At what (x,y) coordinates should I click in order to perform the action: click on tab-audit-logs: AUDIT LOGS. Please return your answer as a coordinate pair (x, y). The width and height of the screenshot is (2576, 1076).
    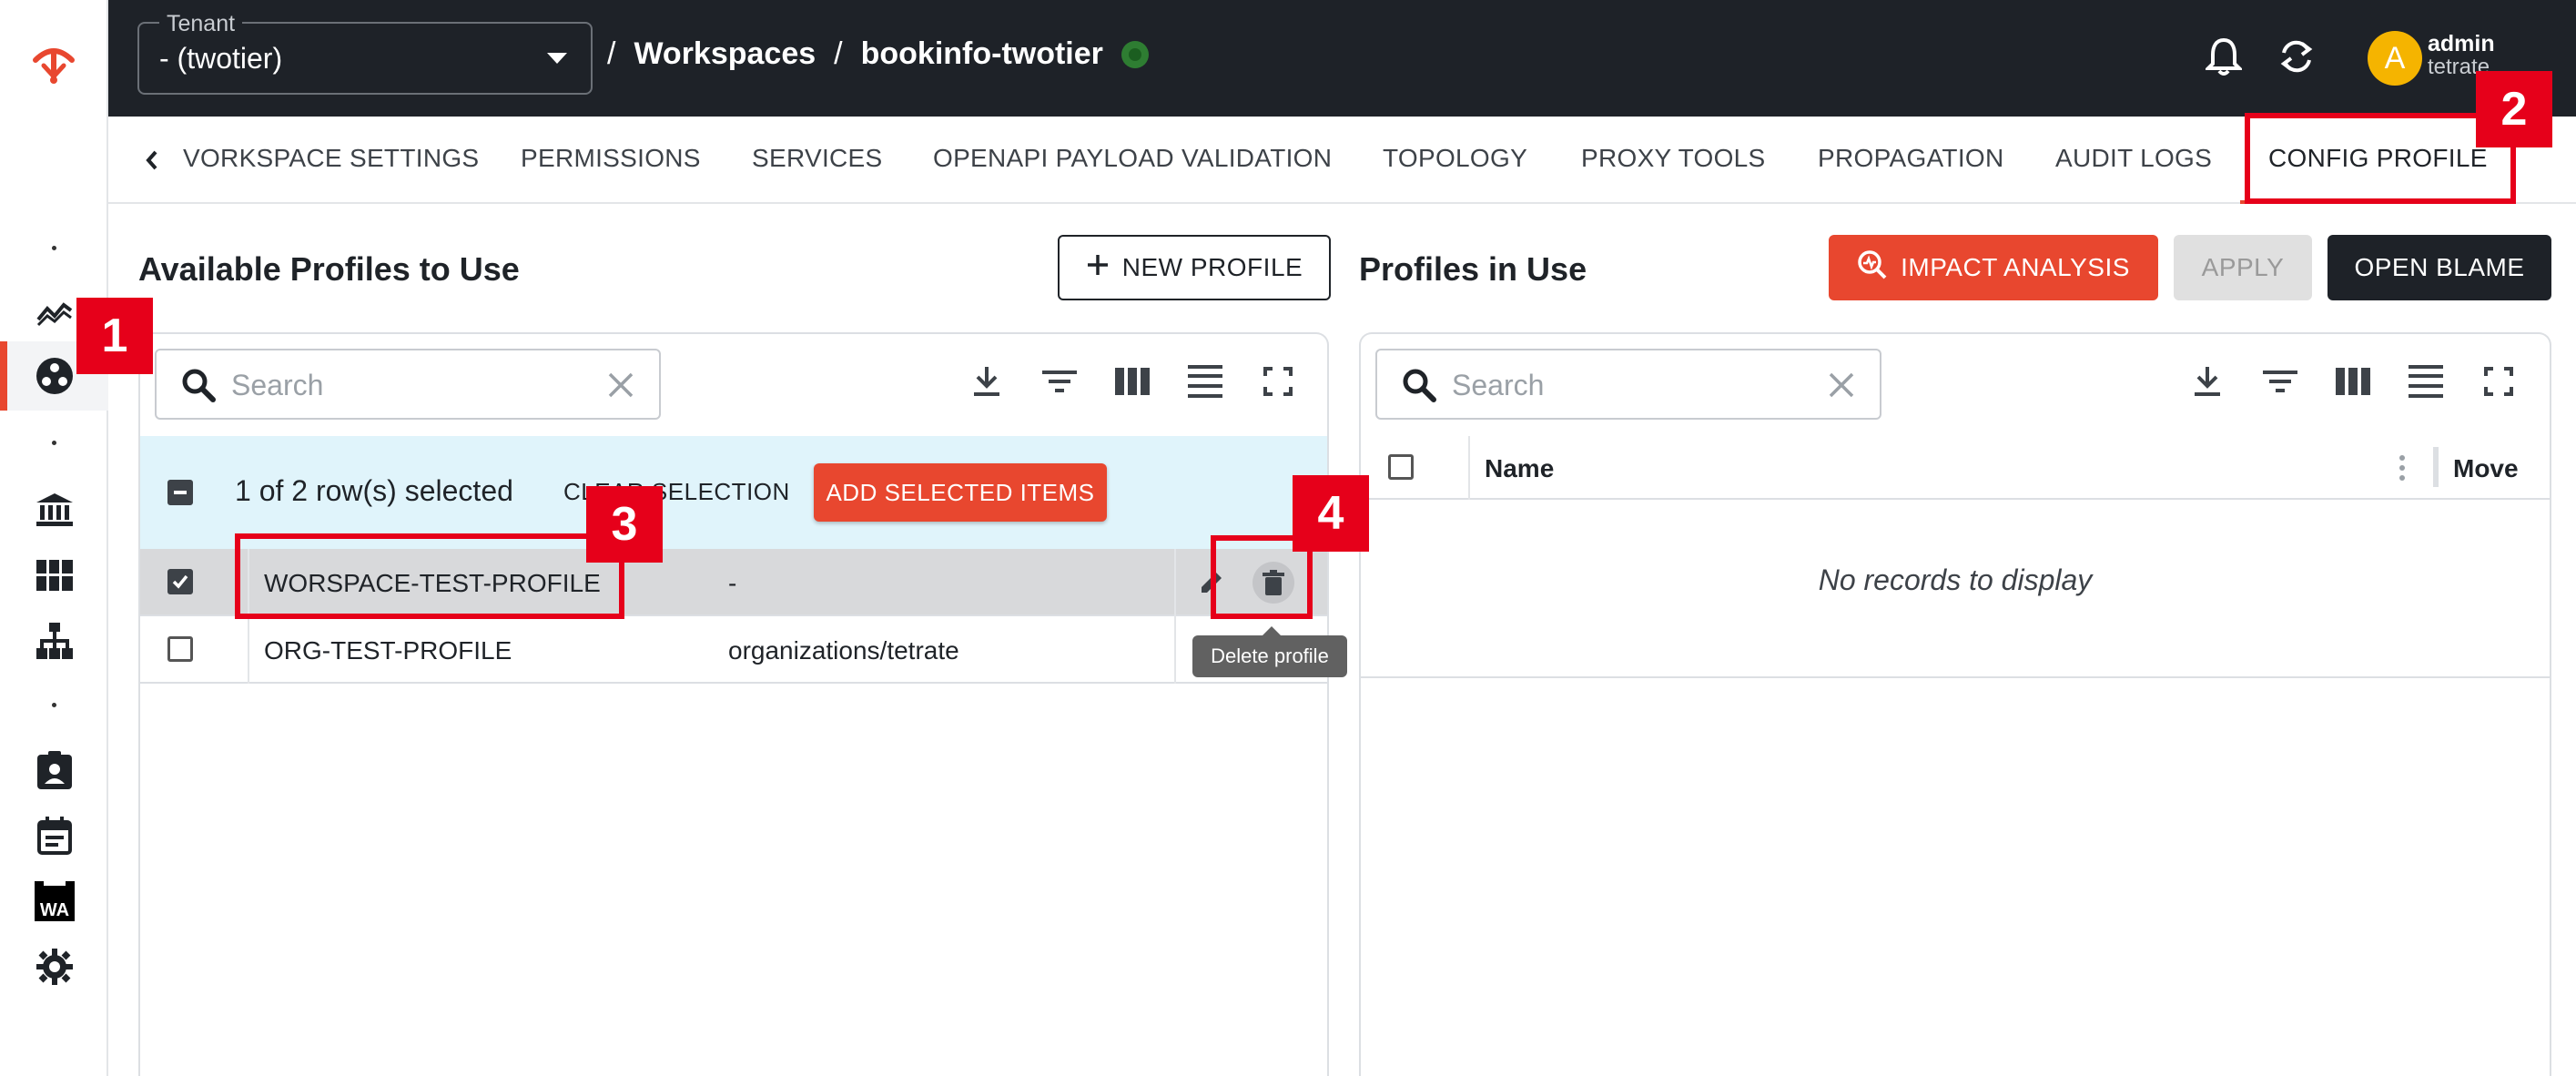
    Looking at the image, I should click on (2133, 158).